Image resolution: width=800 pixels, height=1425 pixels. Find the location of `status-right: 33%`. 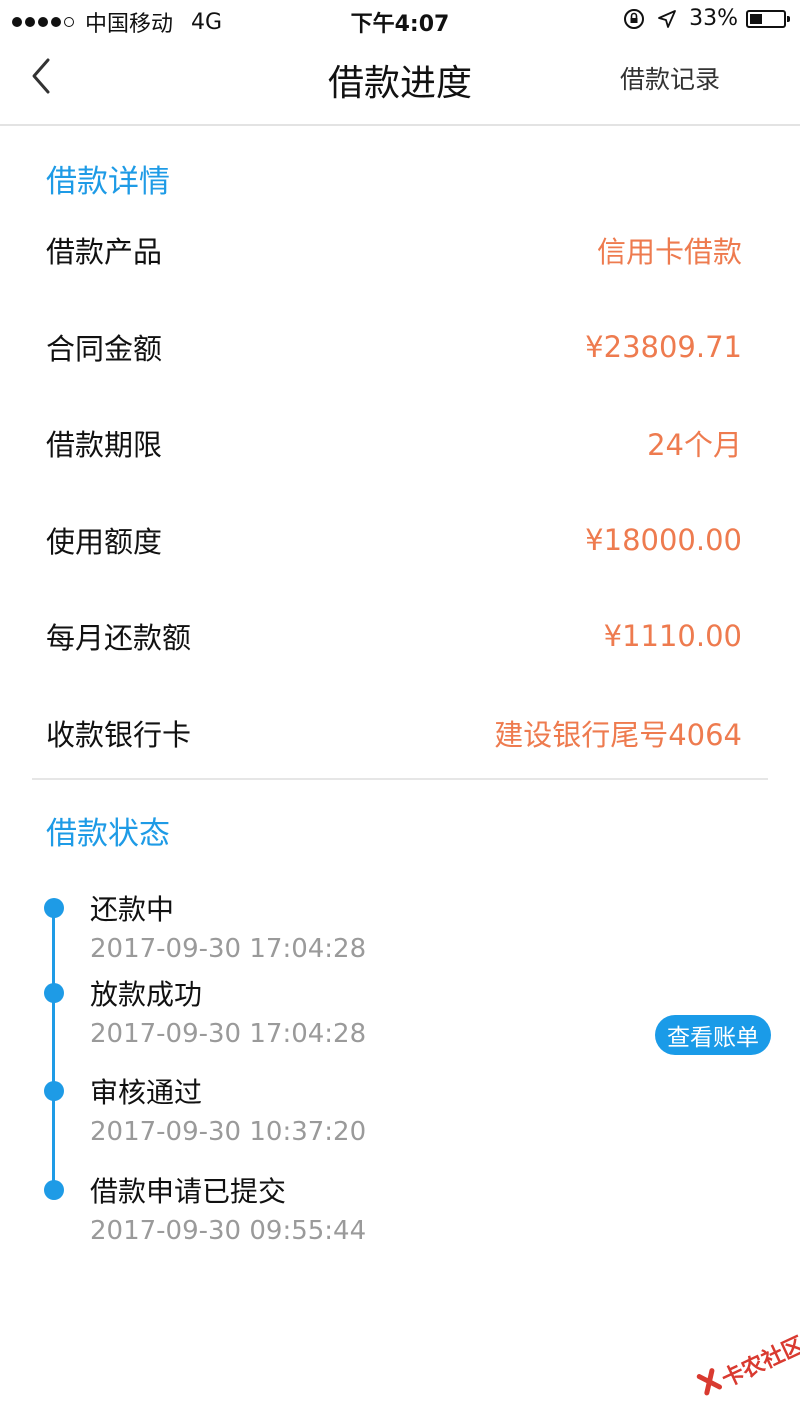

status-right: 33% is located at coordinates (706, 18).